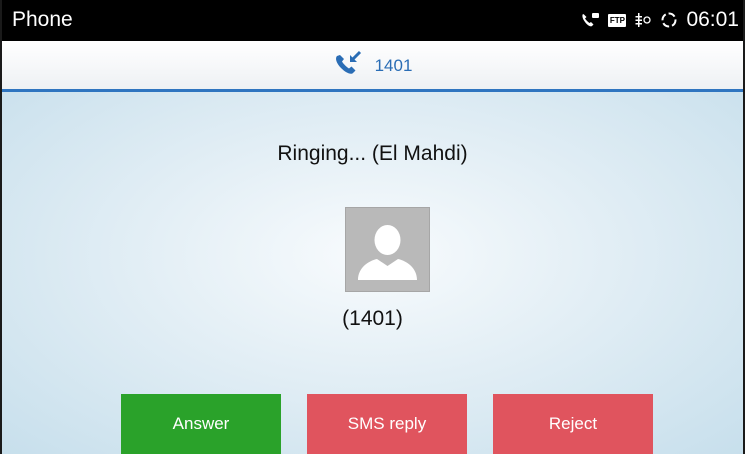  What do you see at coordinates (590, 20) in the screenshot?
I see `call-status-icon` at bounding box center [590, 20].